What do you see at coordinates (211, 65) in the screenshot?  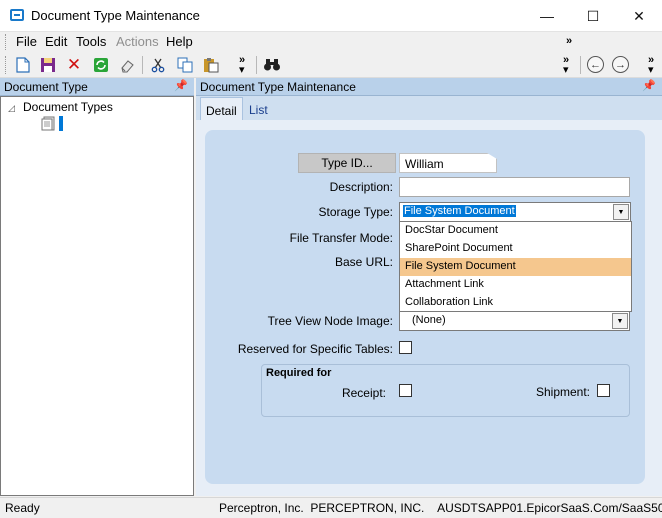 I see `paste-icon` at bounding box center [211, 65].